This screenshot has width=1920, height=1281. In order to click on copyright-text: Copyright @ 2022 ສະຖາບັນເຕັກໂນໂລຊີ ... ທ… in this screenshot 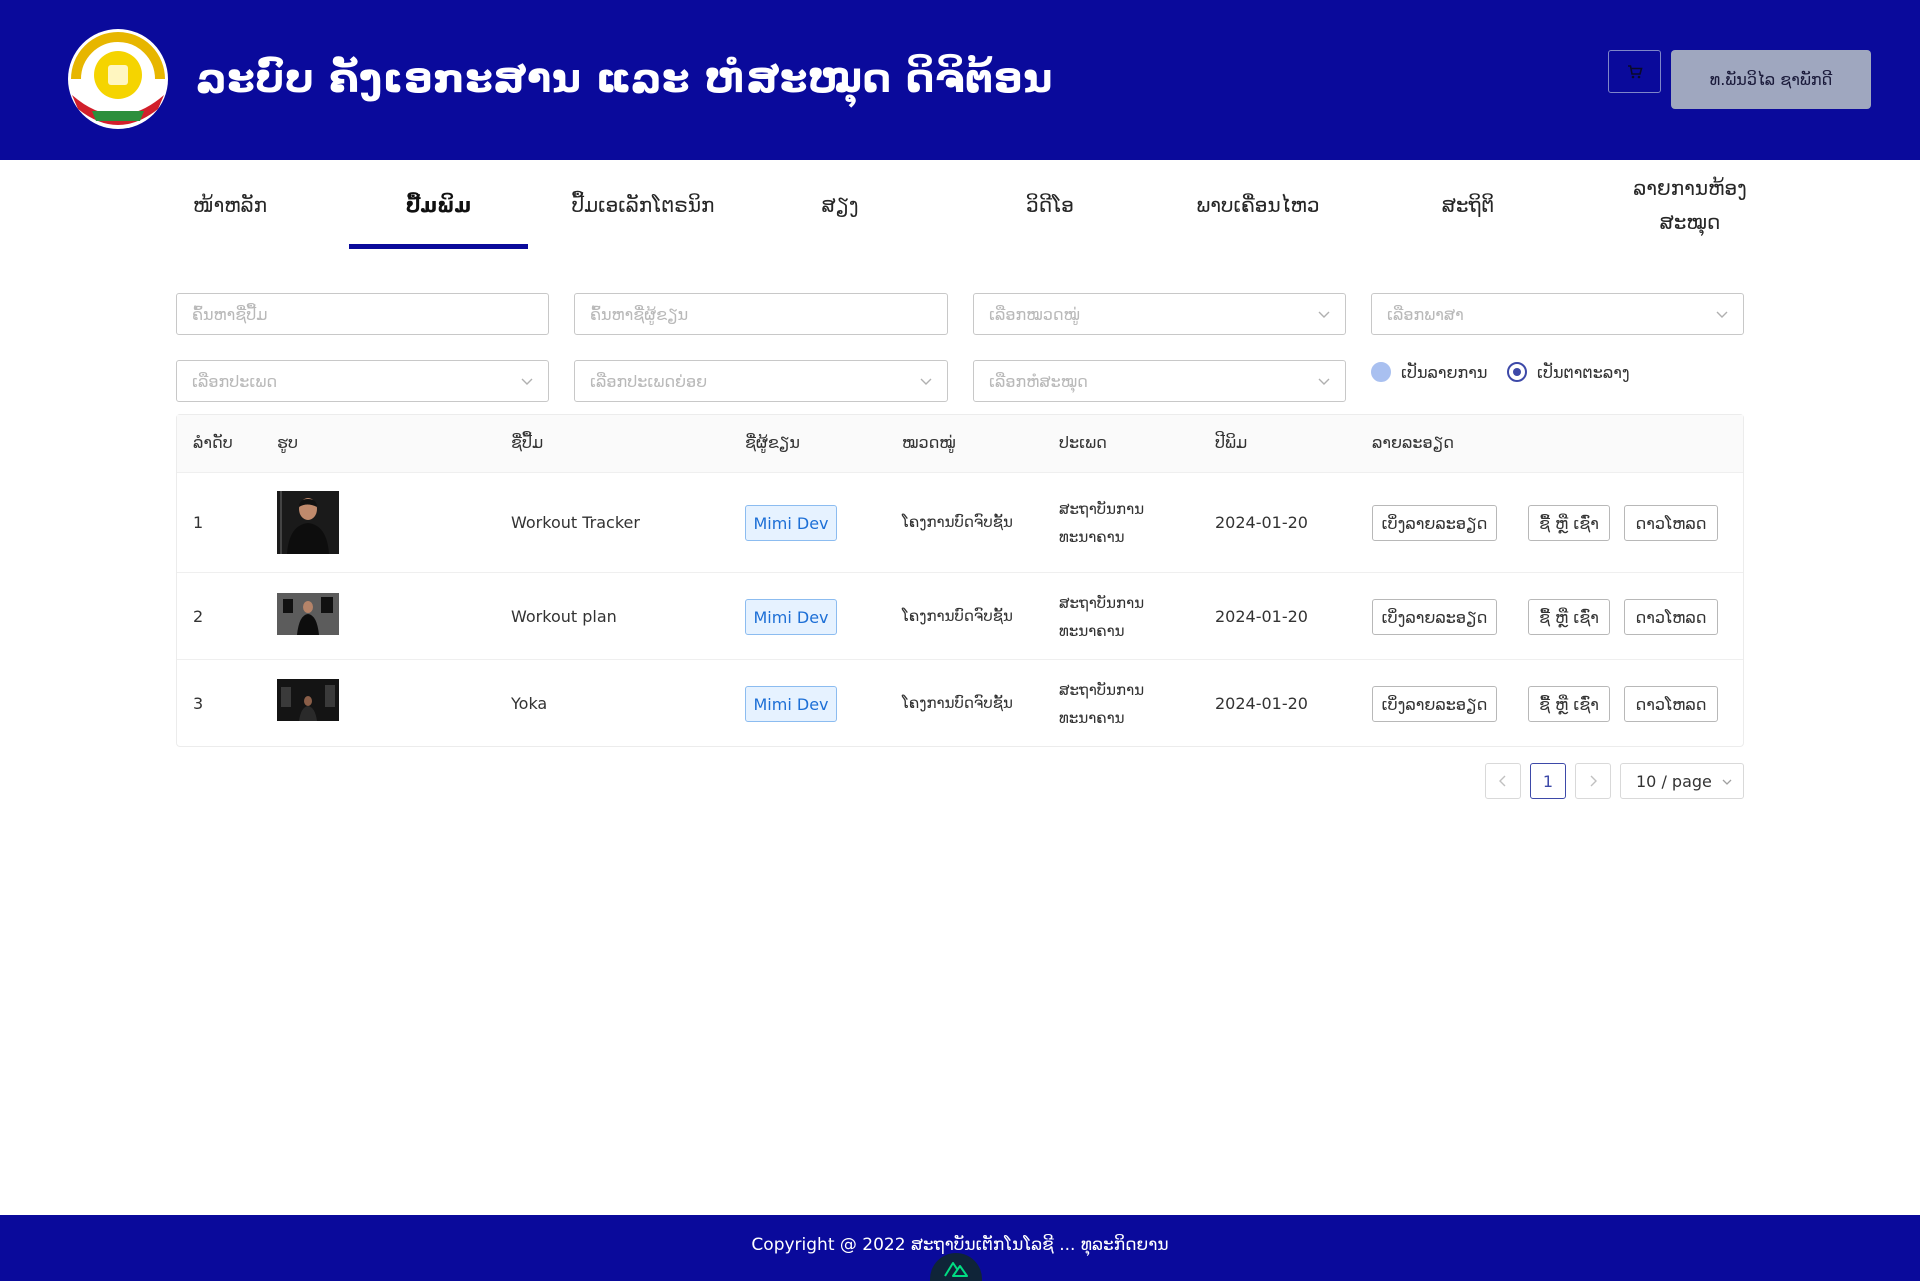, I will do `click(960, 1245)`.